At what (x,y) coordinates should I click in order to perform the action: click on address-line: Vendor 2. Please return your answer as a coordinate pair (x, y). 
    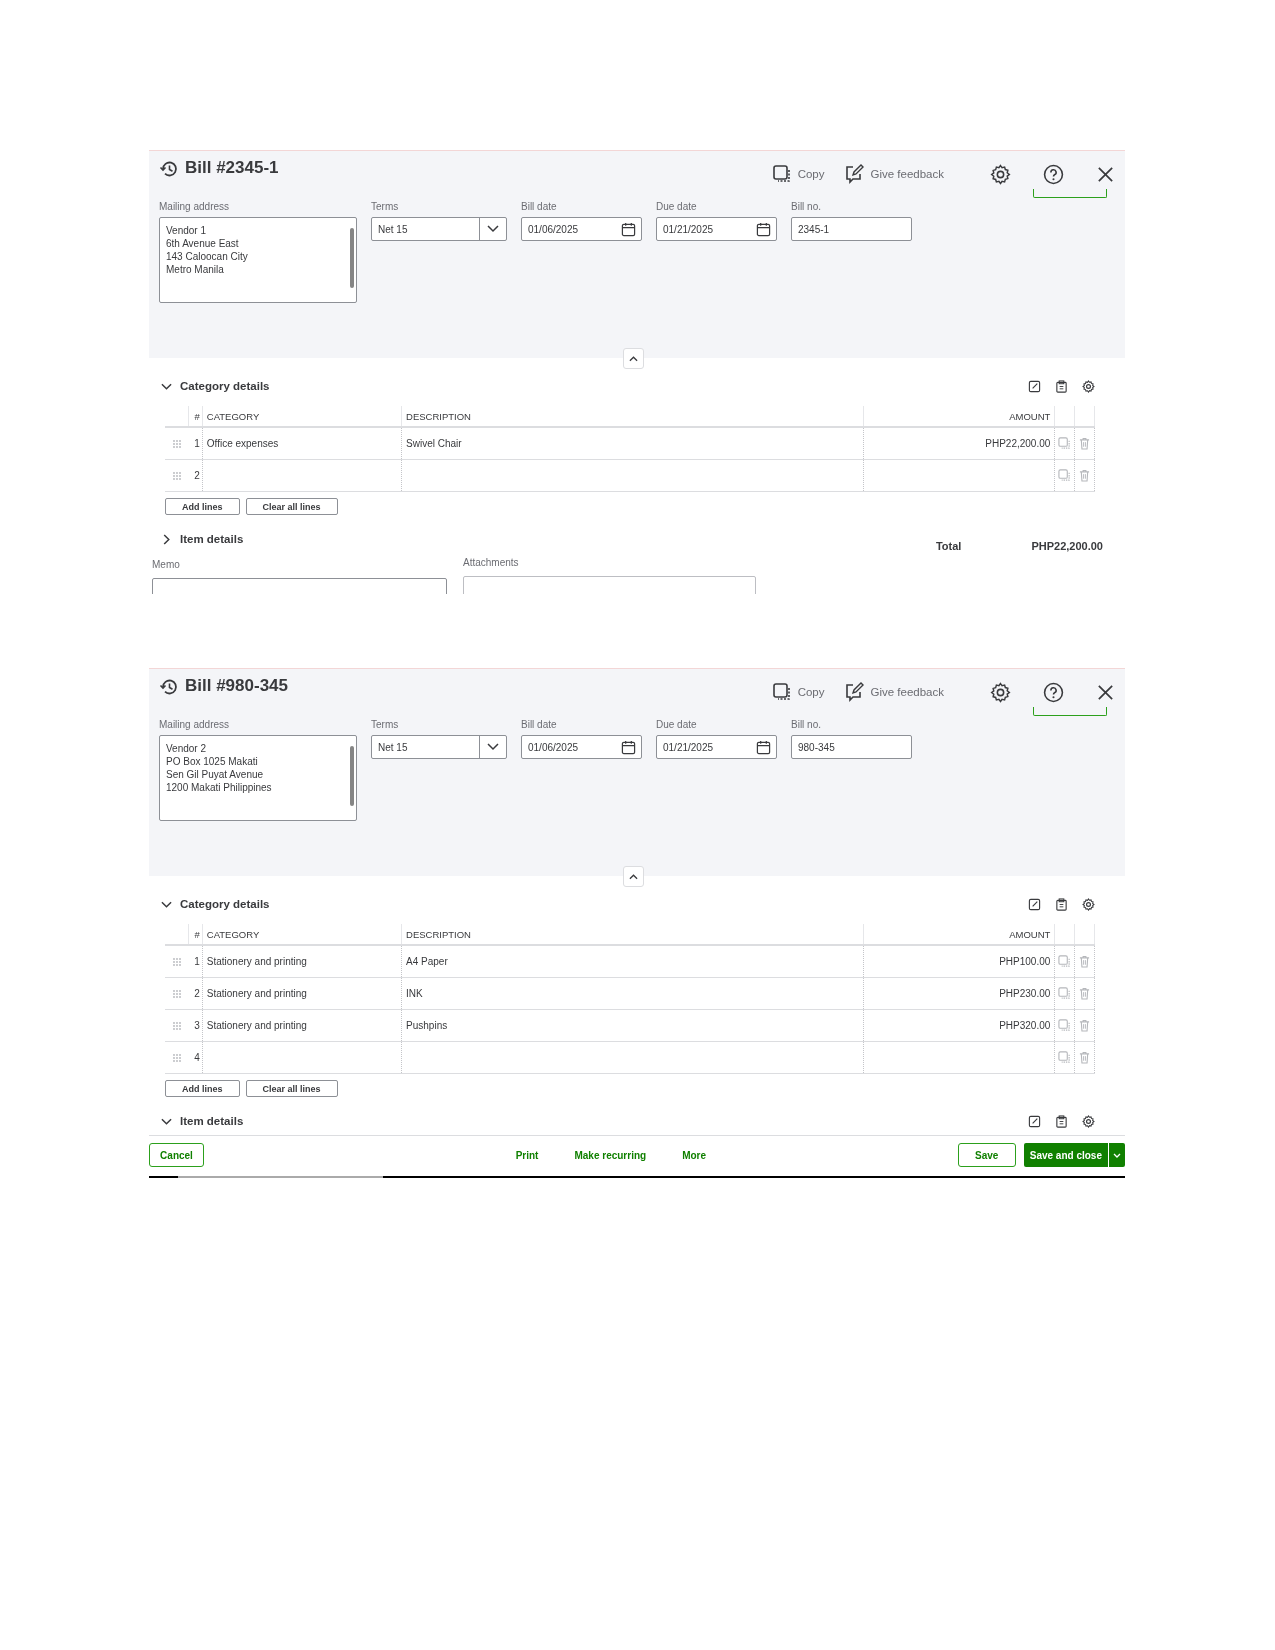
    Looking at the image, I should click on (187, 748).